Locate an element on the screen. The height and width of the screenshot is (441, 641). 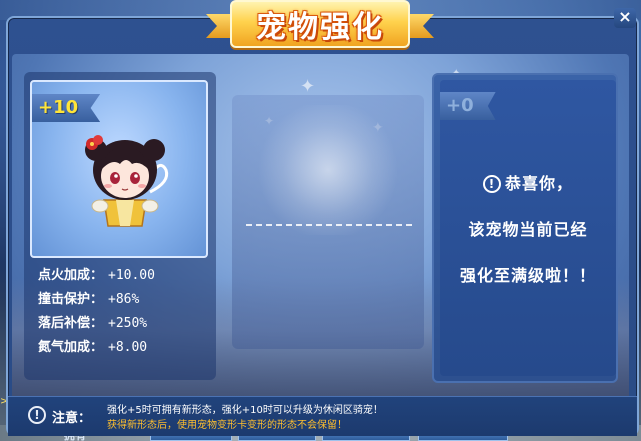
stat-catchup-compensation: 落后补偿： +250% is located at coordinates (93, 323).